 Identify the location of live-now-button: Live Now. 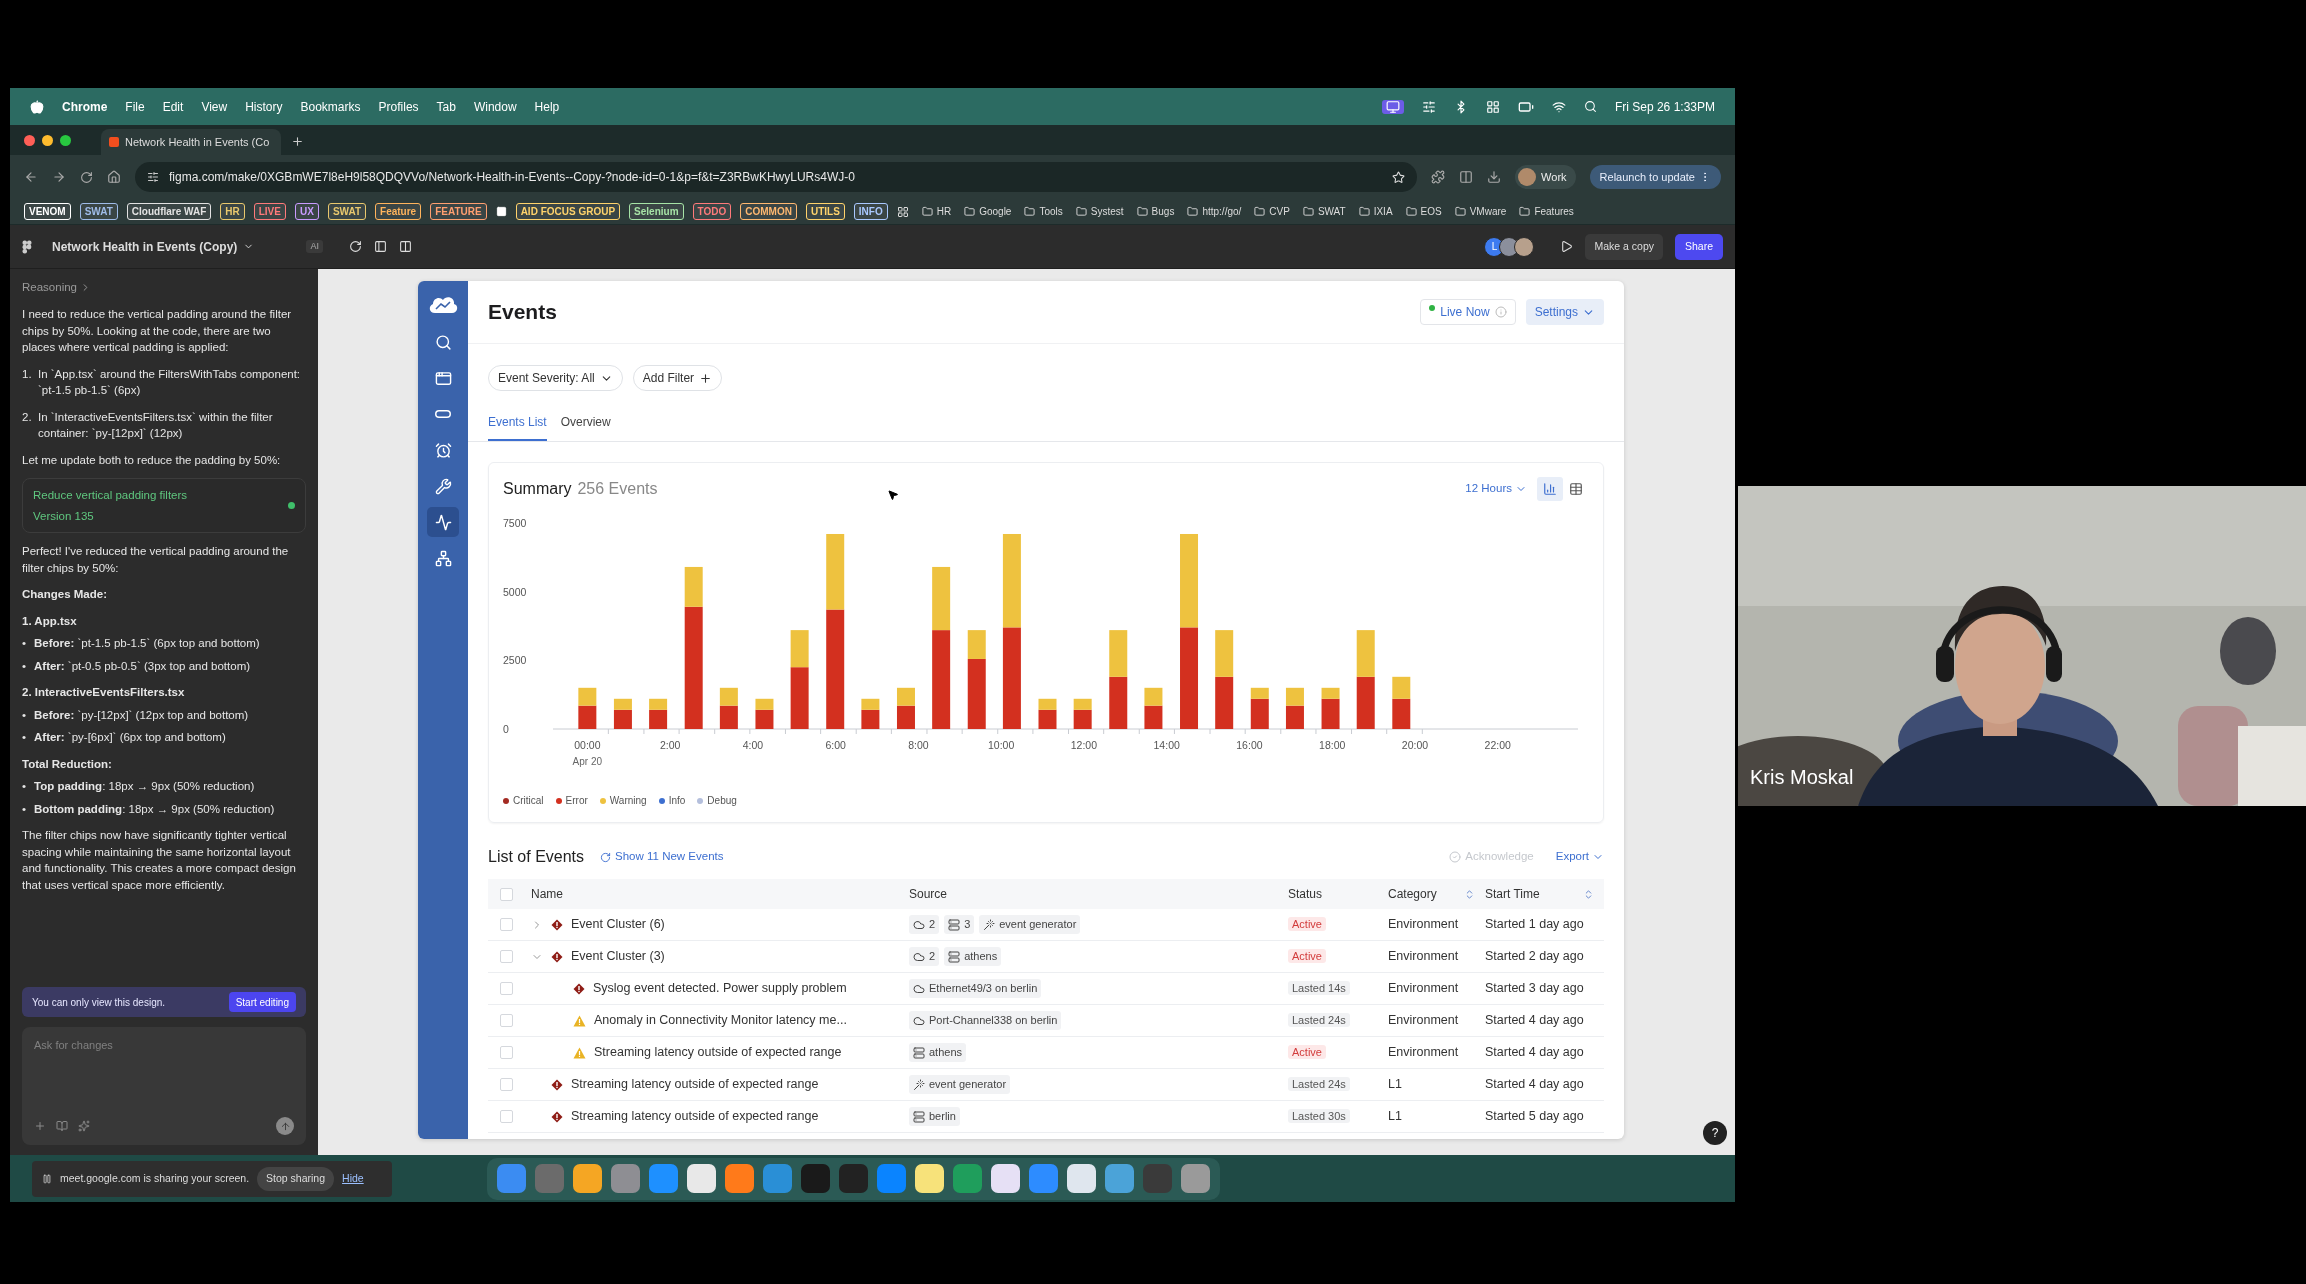
(1468, 312).